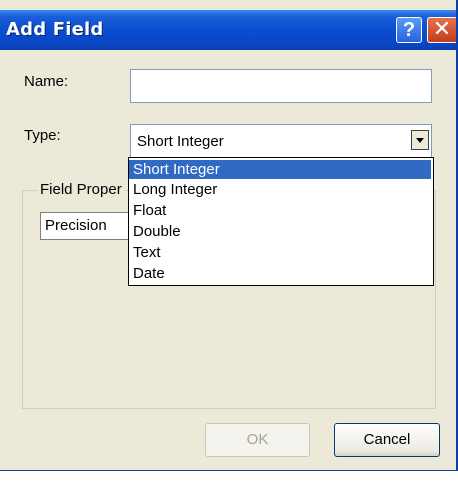 This screenshot has height=483, width=458. I want to click on name-label: Name:, so click(46, 81).